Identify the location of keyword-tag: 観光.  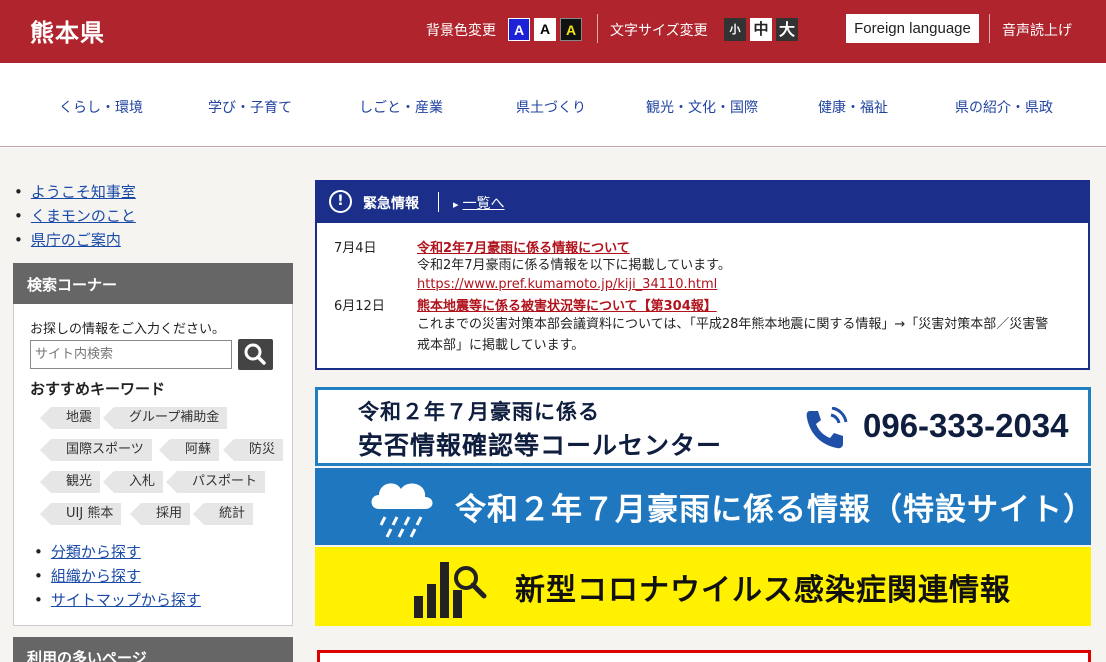
(70, 482).